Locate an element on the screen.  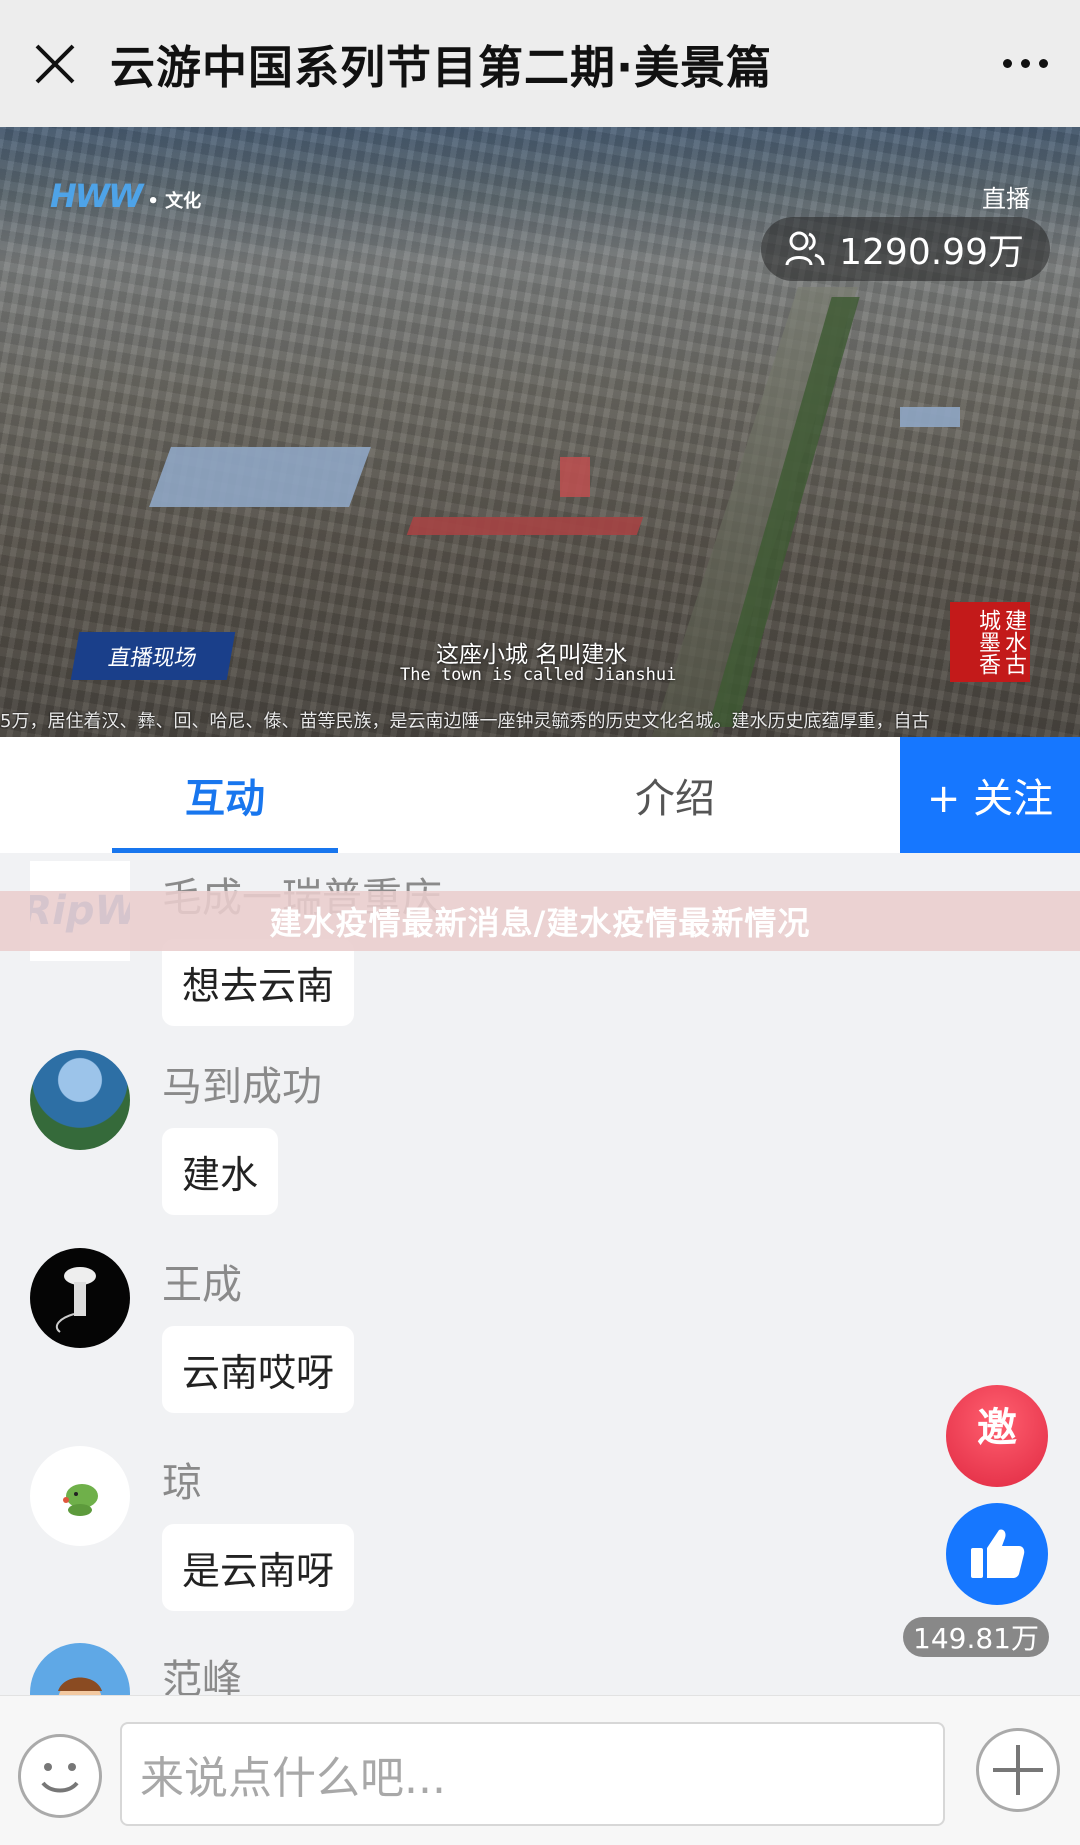
subtitle-english: The town is called Jianshui is located at coordinates (538, 675).